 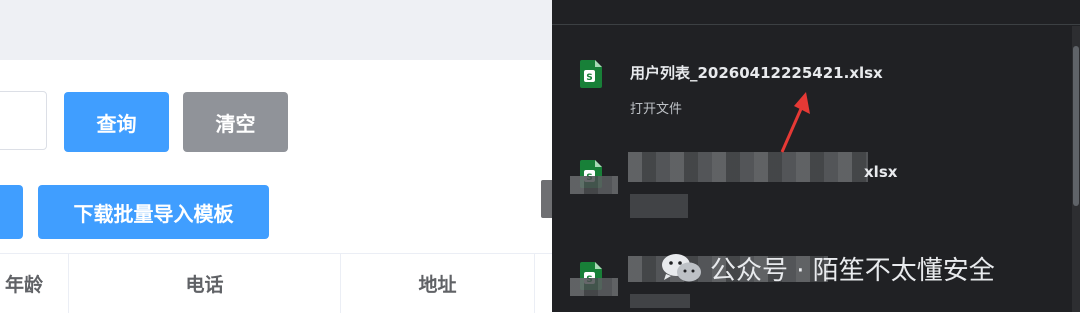 What do you see at coordinates (437, 283) in the screenshot?
I see `column-header-address: 地址` at bounding box center [437, 283].